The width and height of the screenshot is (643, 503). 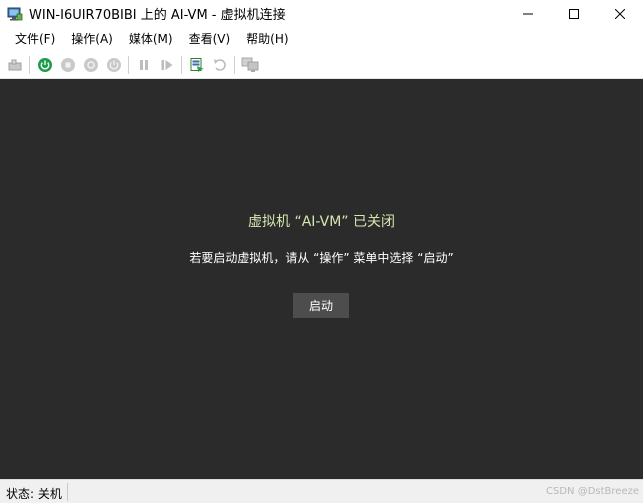 I want to click on turn-off-icon, so click(x=67, y=64).